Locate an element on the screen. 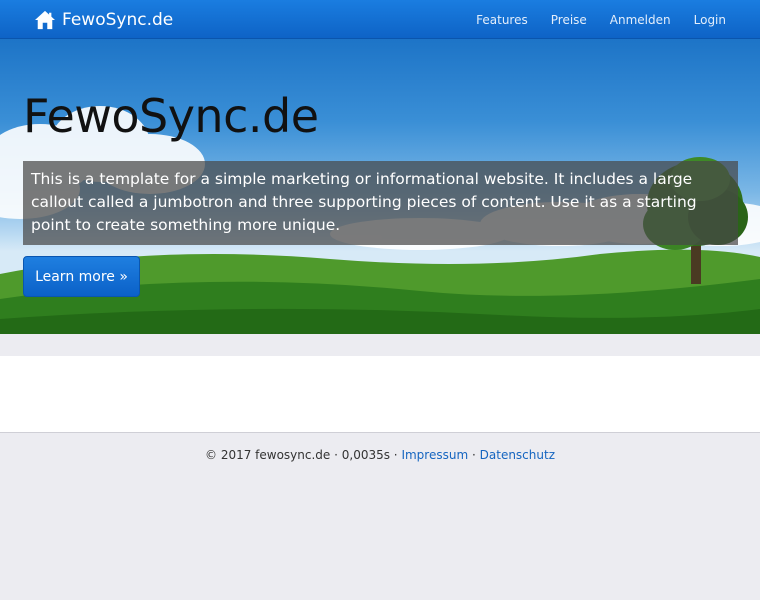 This screenshot has height=600, width=760. nav-link-preise: Preise is located at coordinates (569, 20).